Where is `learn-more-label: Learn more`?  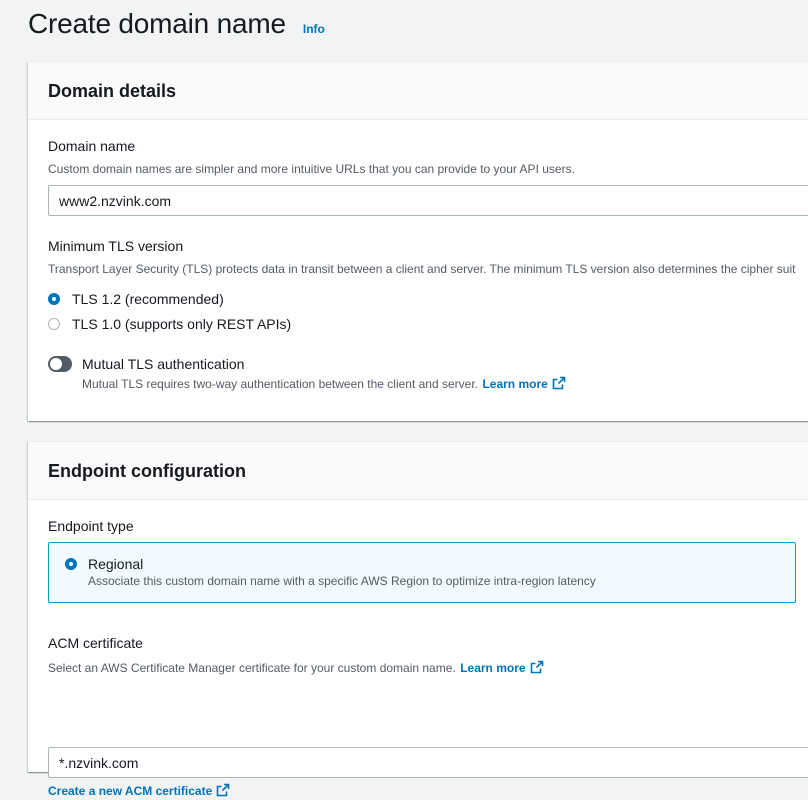
learn-more-label: Learn more is located at coordinates (515, 384).